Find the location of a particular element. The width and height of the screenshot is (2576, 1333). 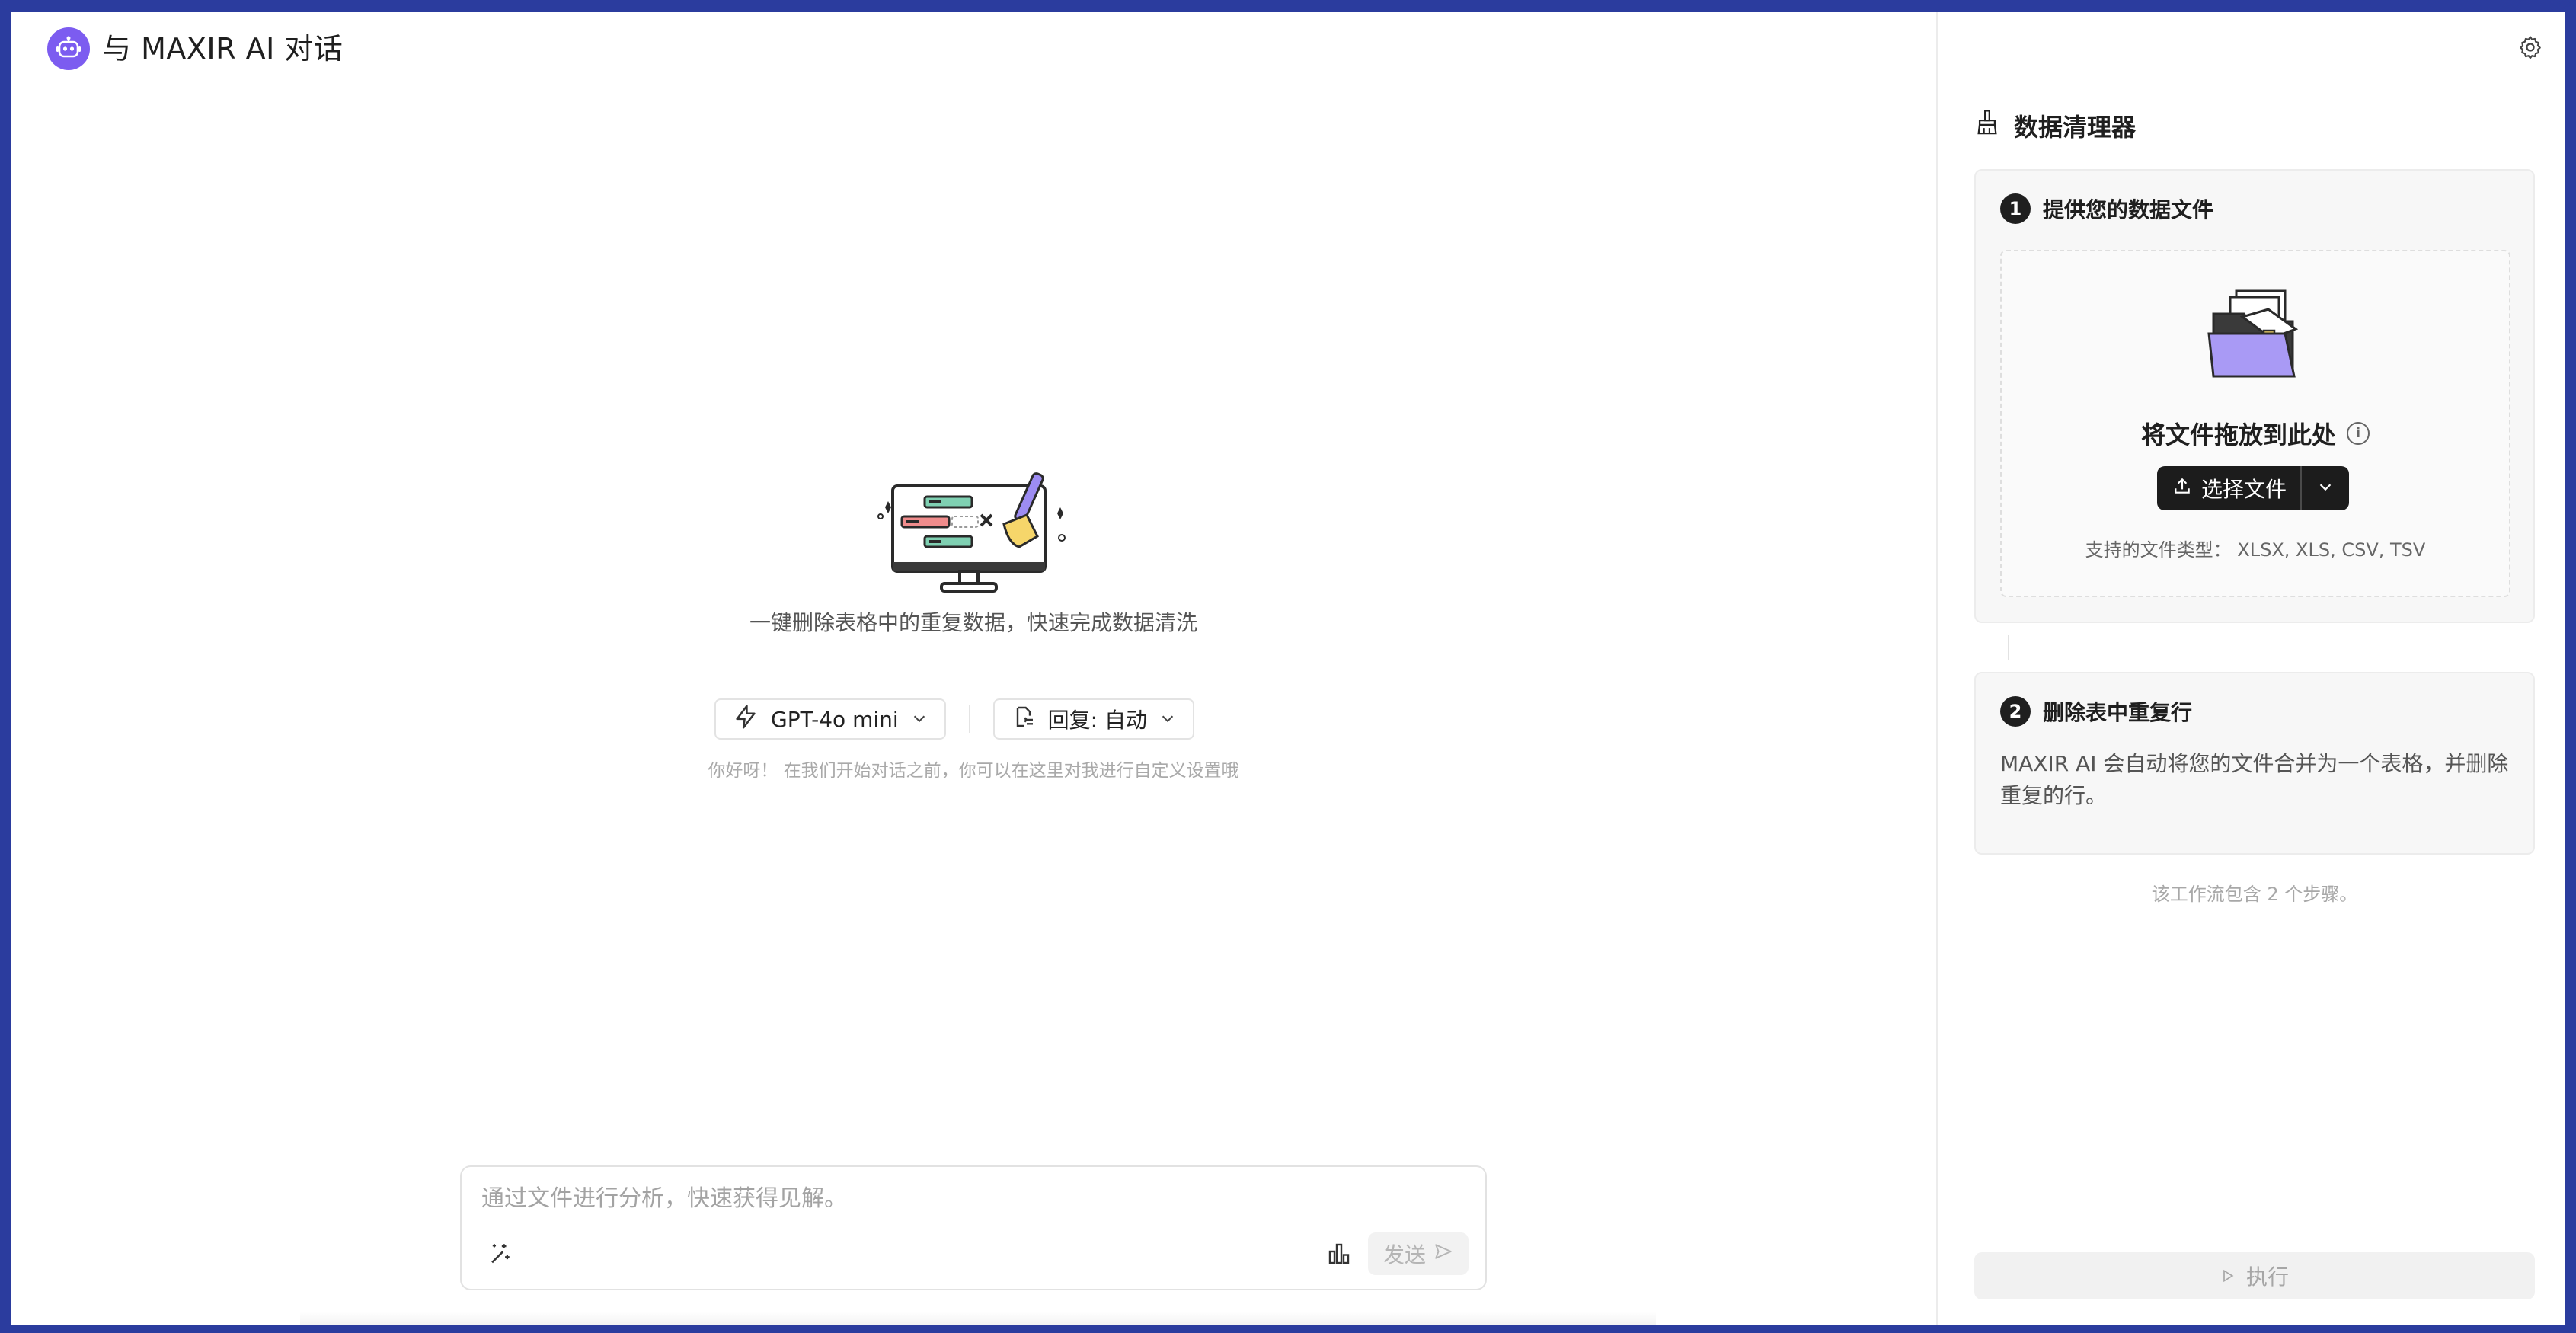

select-file-button-group: 选择文件 is located at coordinates (2253, 488).